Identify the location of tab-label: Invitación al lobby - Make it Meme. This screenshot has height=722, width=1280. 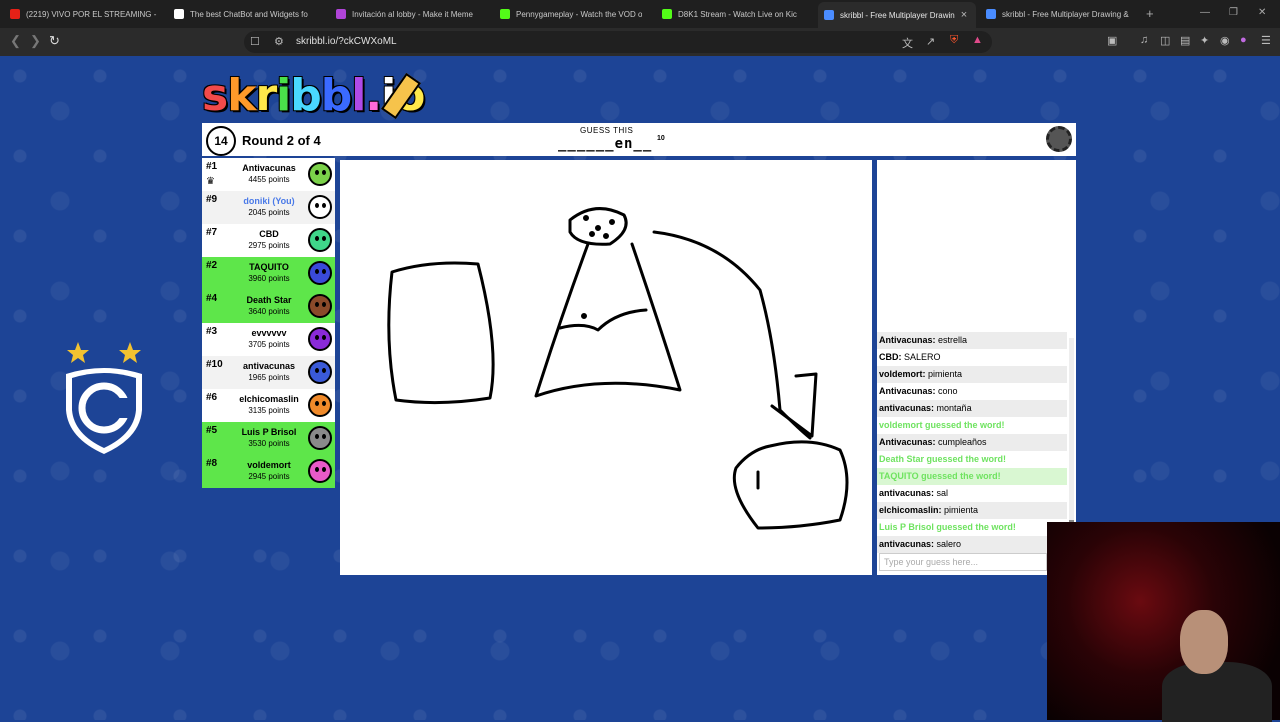
(412, 14).